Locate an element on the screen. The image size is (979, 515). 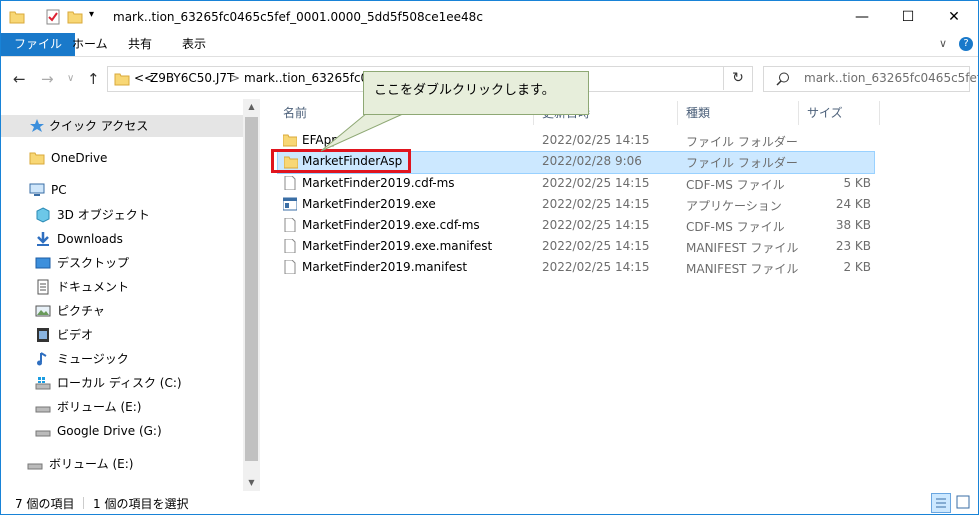
navigation-scrollbar: ▲ ▼ is located at coordinates (251, 295).